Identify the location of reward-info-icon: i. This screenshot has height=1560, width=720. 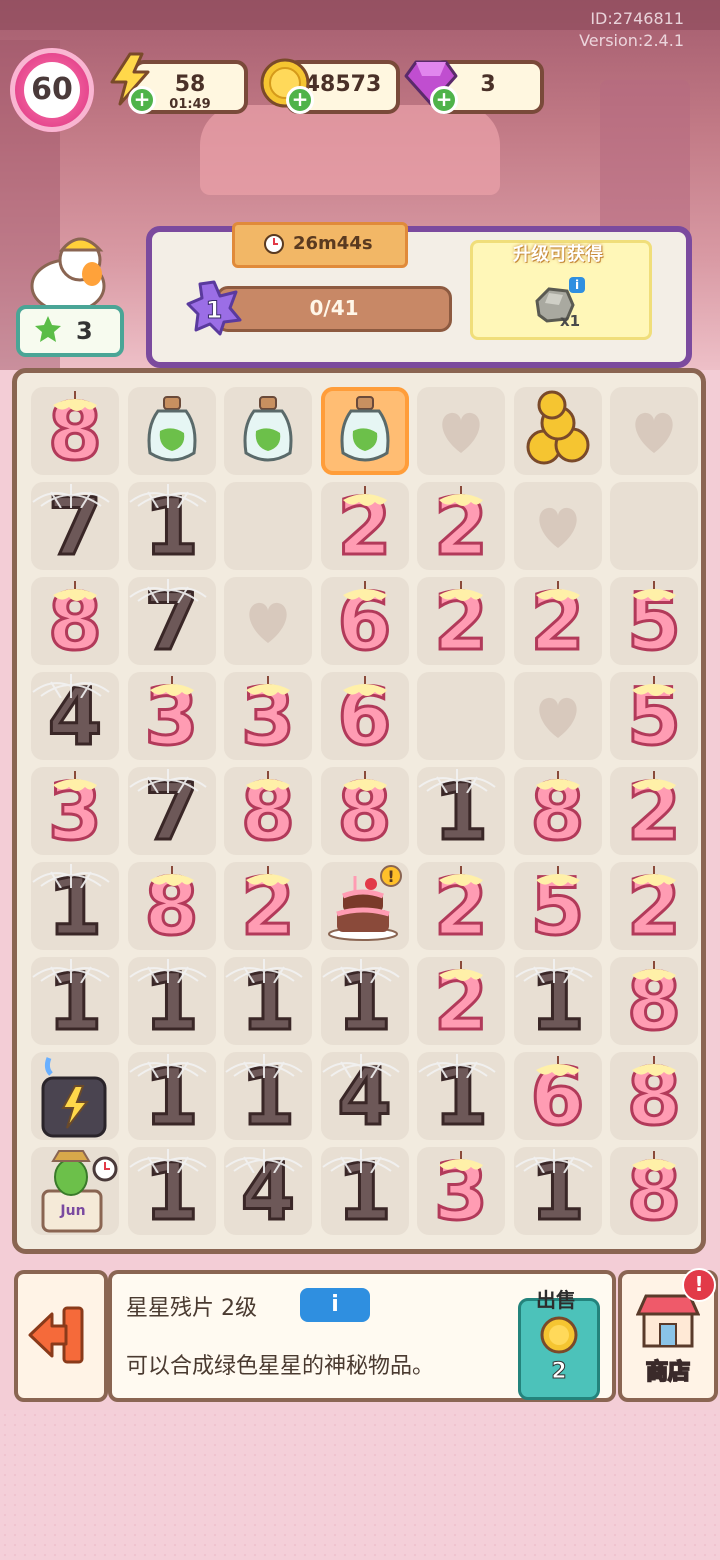
(577, 285).